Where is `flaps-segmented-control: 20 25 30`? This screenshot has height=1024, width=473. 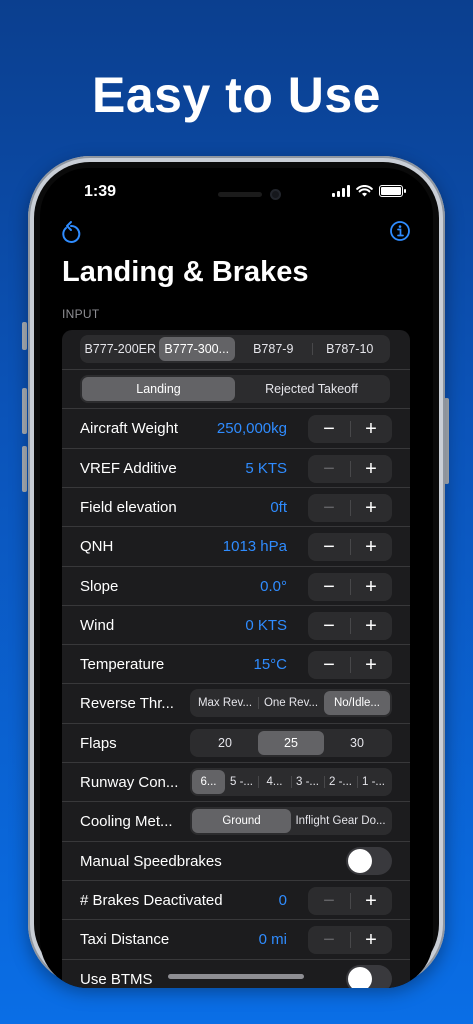
flaps-segmented-control: 20 25 30 is located at coordinates (291, 742).